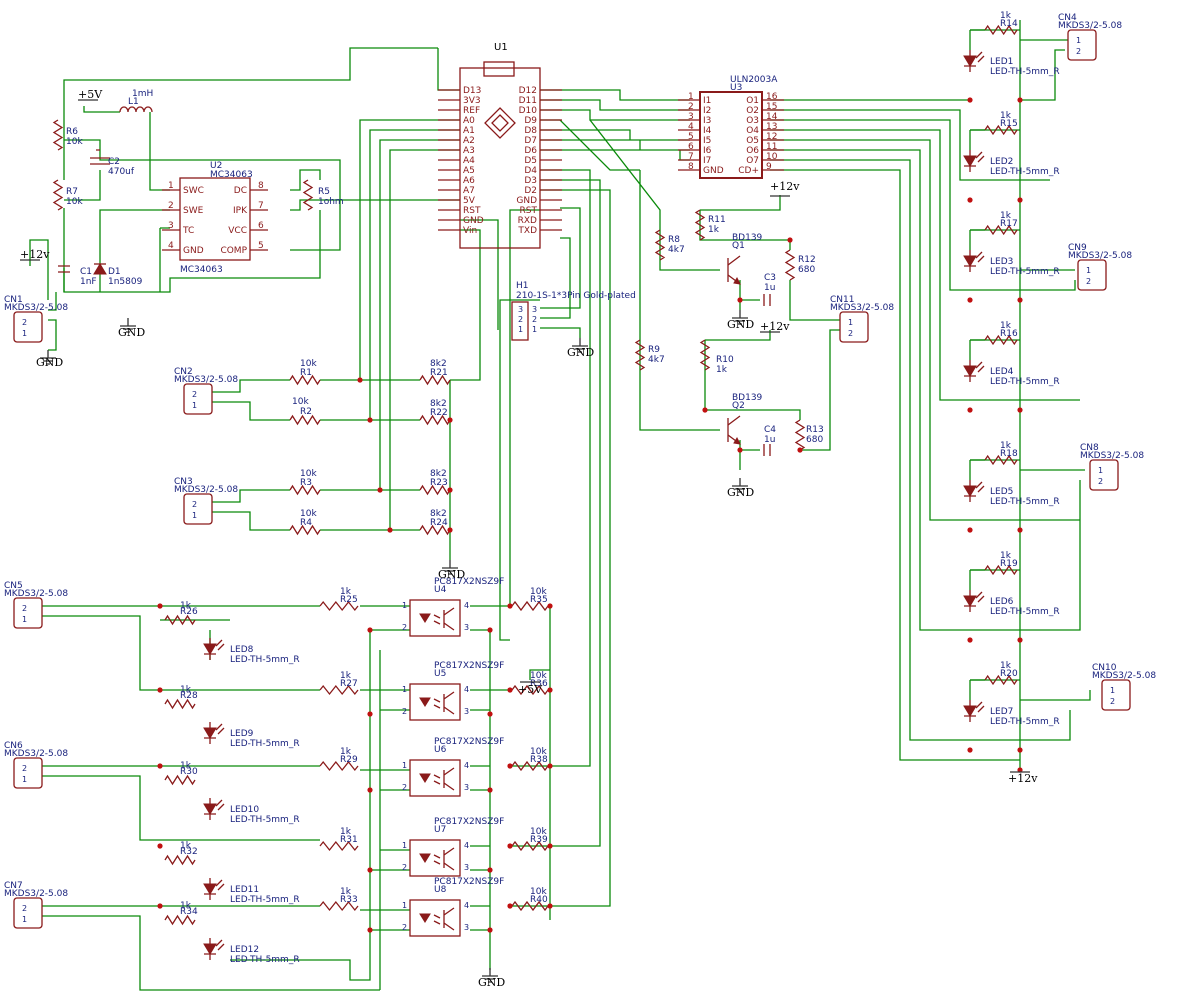 This screenshot has width=1182, height=1001. I want to click on r4-ref: R4, so click(306, 523).